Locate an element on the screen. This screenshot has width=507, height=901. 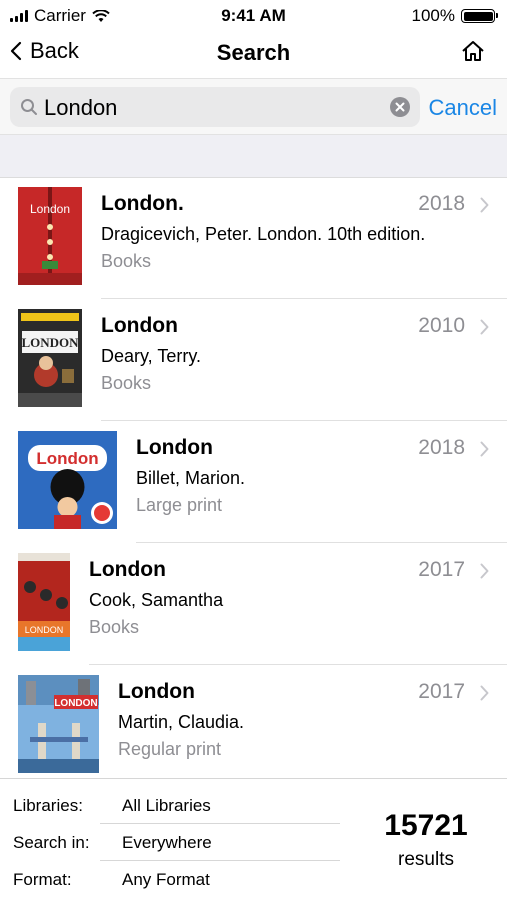
result-count: 15721 results is located at coordinates (426, 840).